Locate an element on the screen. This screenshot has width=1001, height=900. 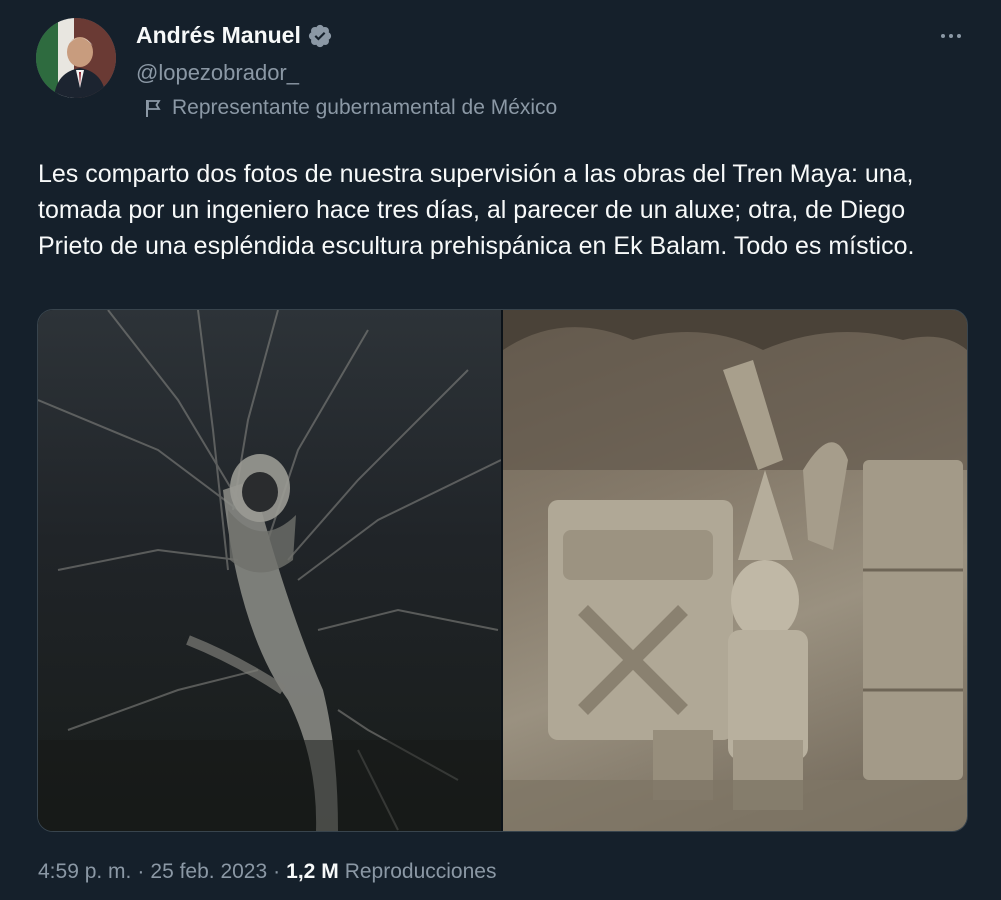
views-label: Reproducciones is located at coordinates (420, 871).